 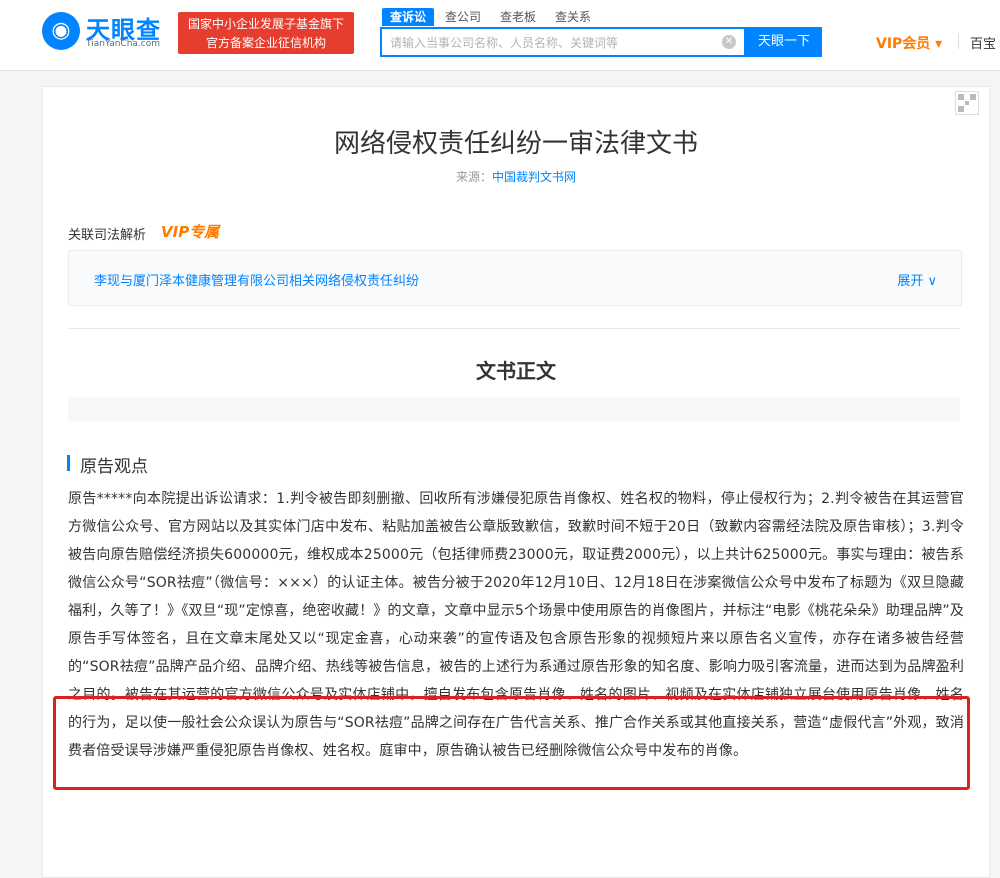 What do you see at coordinates (190, 232) in the screenshot?
I see `vip-exclusive-tag: VIP专属` at bounding box center [190, 232].